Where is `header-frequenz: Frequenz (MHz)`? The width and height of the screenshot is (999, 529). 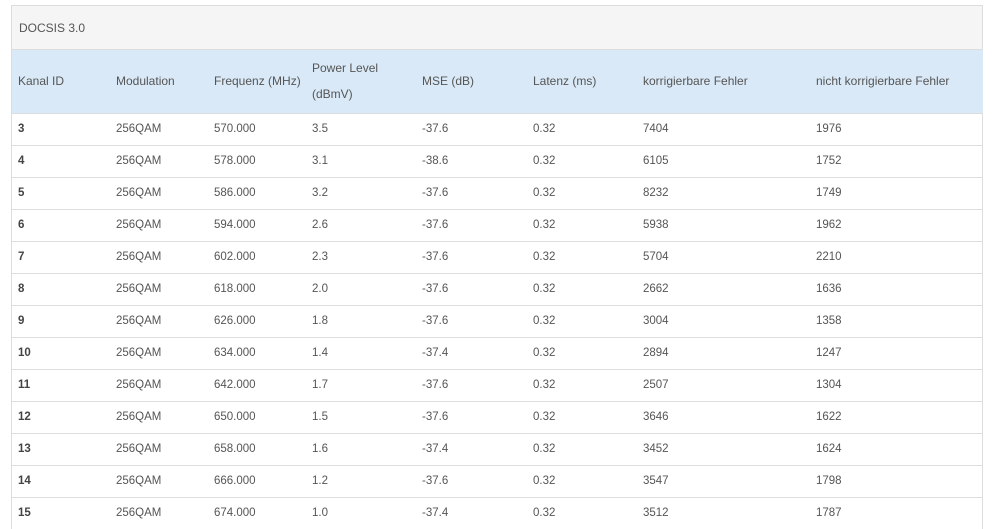 header-frequenz: Frequenz (MHz) is located at coordinates (257, 81).